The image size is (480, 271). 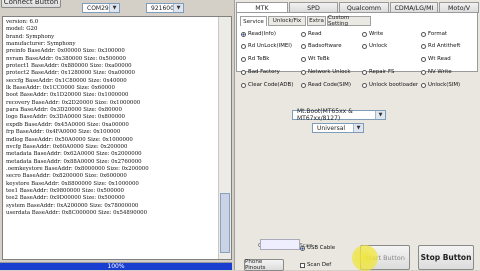 What do you see at coordinates (31, 4) in the screenshot?
I see `connect-button: Connect Button` at bounding box center [31, 4].